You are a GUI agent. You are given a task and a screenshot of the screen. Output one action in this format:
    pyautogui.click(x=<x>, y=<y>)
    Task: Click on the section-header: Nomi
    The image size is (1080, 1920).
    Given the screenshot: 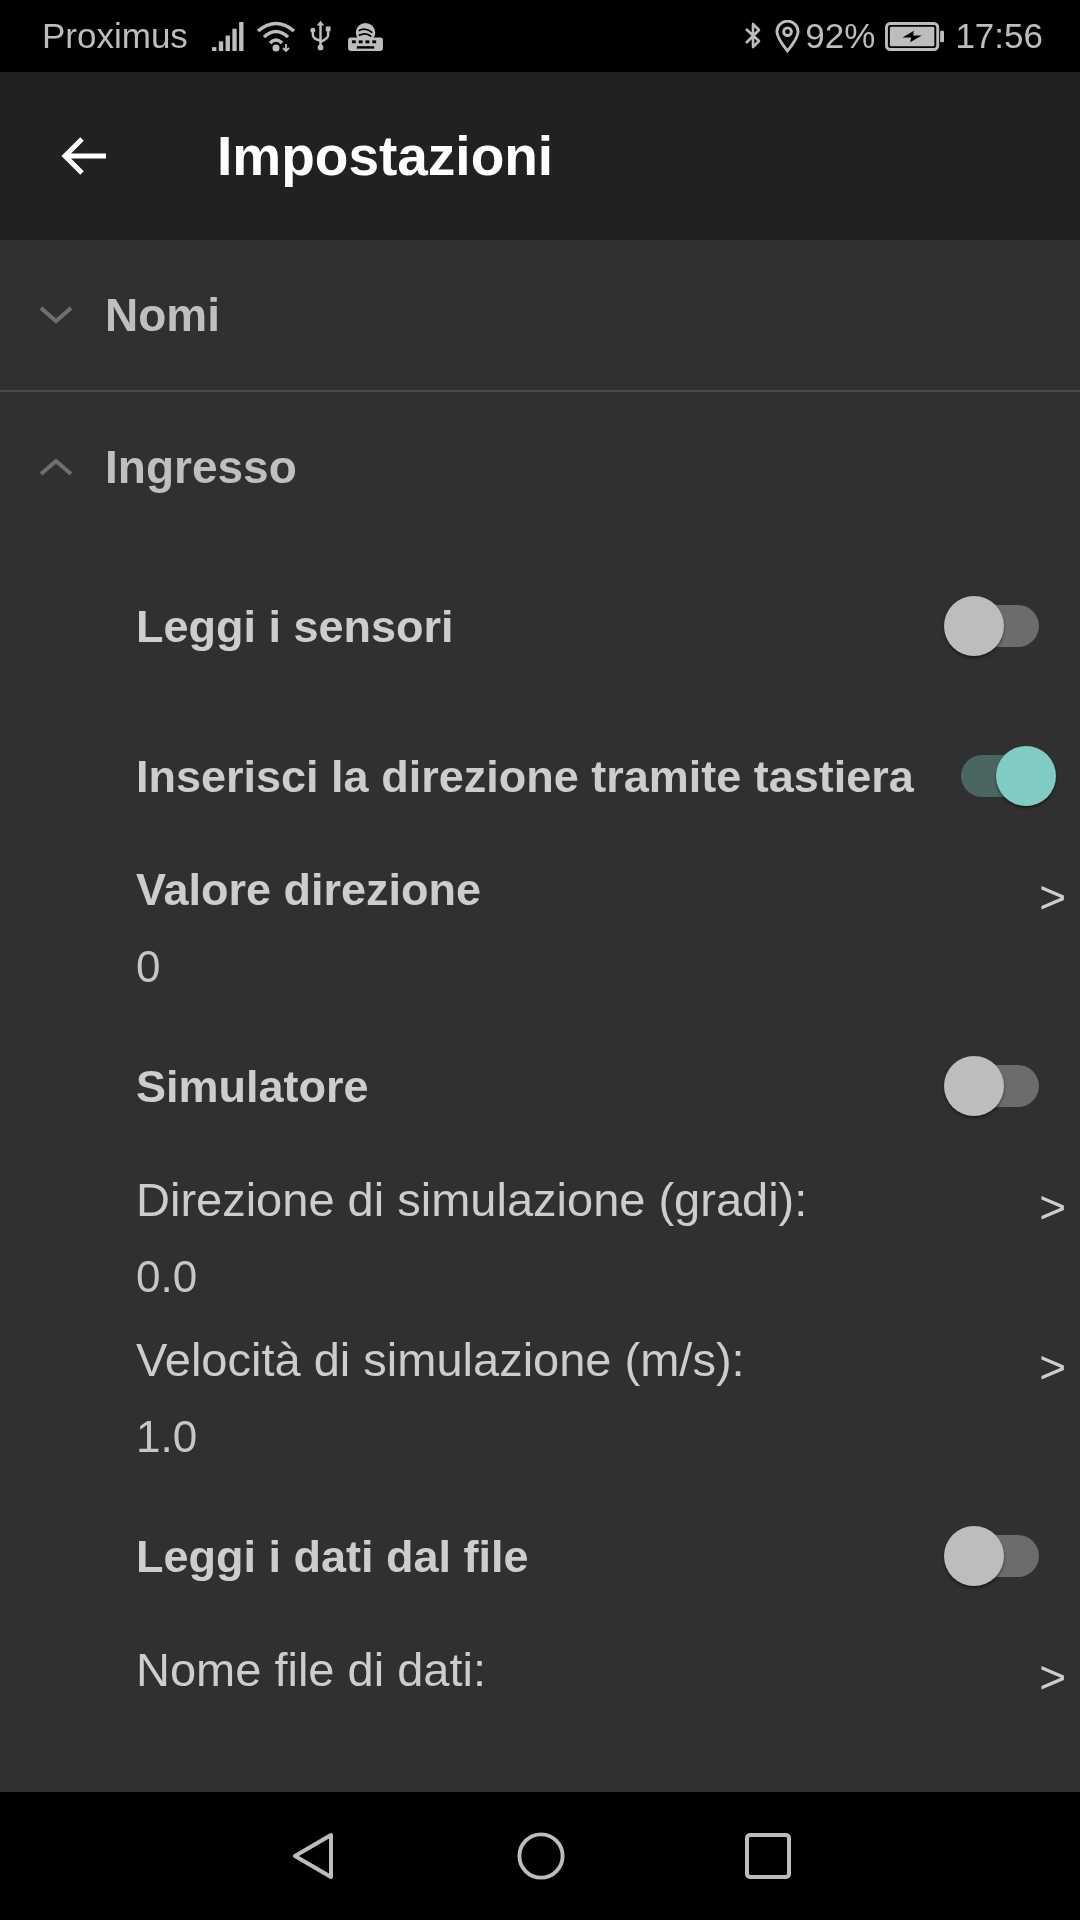 What is the action you would take?
    pyautogui.click(x=129, y=315)
    